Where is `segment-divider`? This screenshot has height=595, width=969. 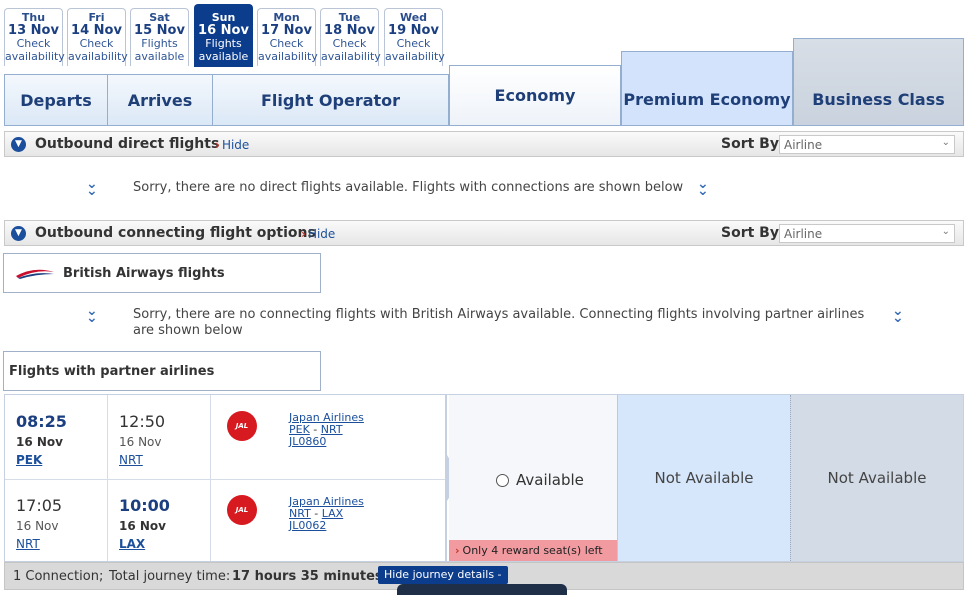
segment-divider is located at coordinates (226, 479).